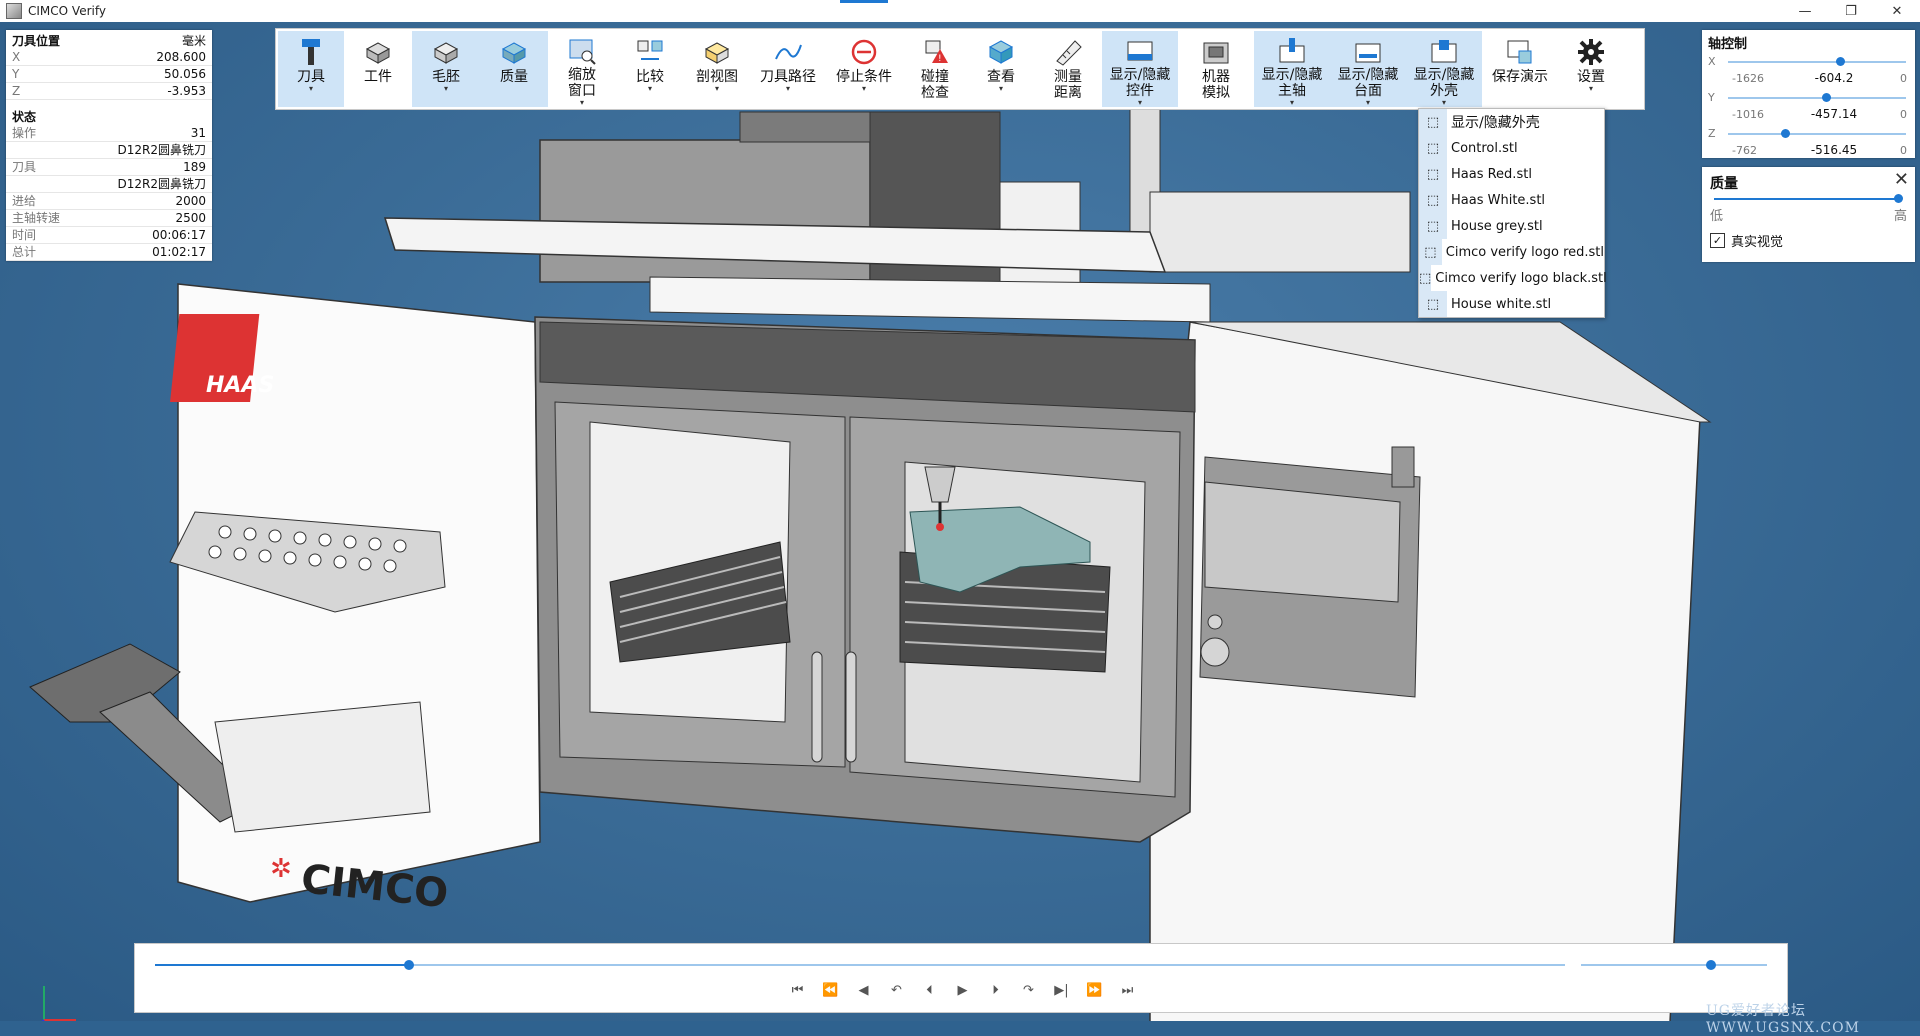 The width and height of the screenshot is (1920, 1036). I want to click on axis-value: -604.2, so click(1834, 78).